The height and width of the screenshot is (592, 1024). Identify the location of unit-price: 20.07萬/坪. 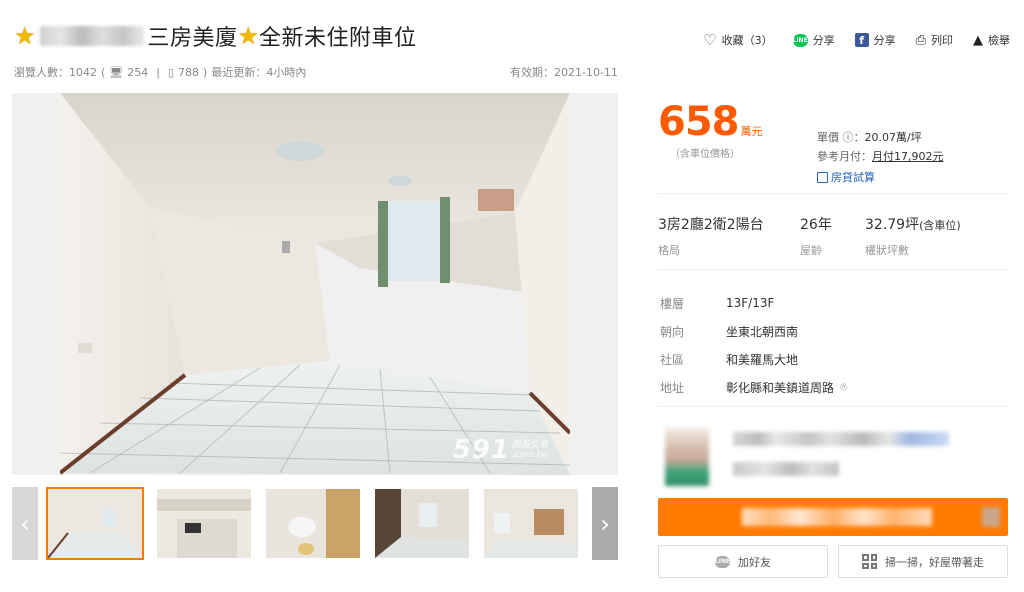
(893, 137).